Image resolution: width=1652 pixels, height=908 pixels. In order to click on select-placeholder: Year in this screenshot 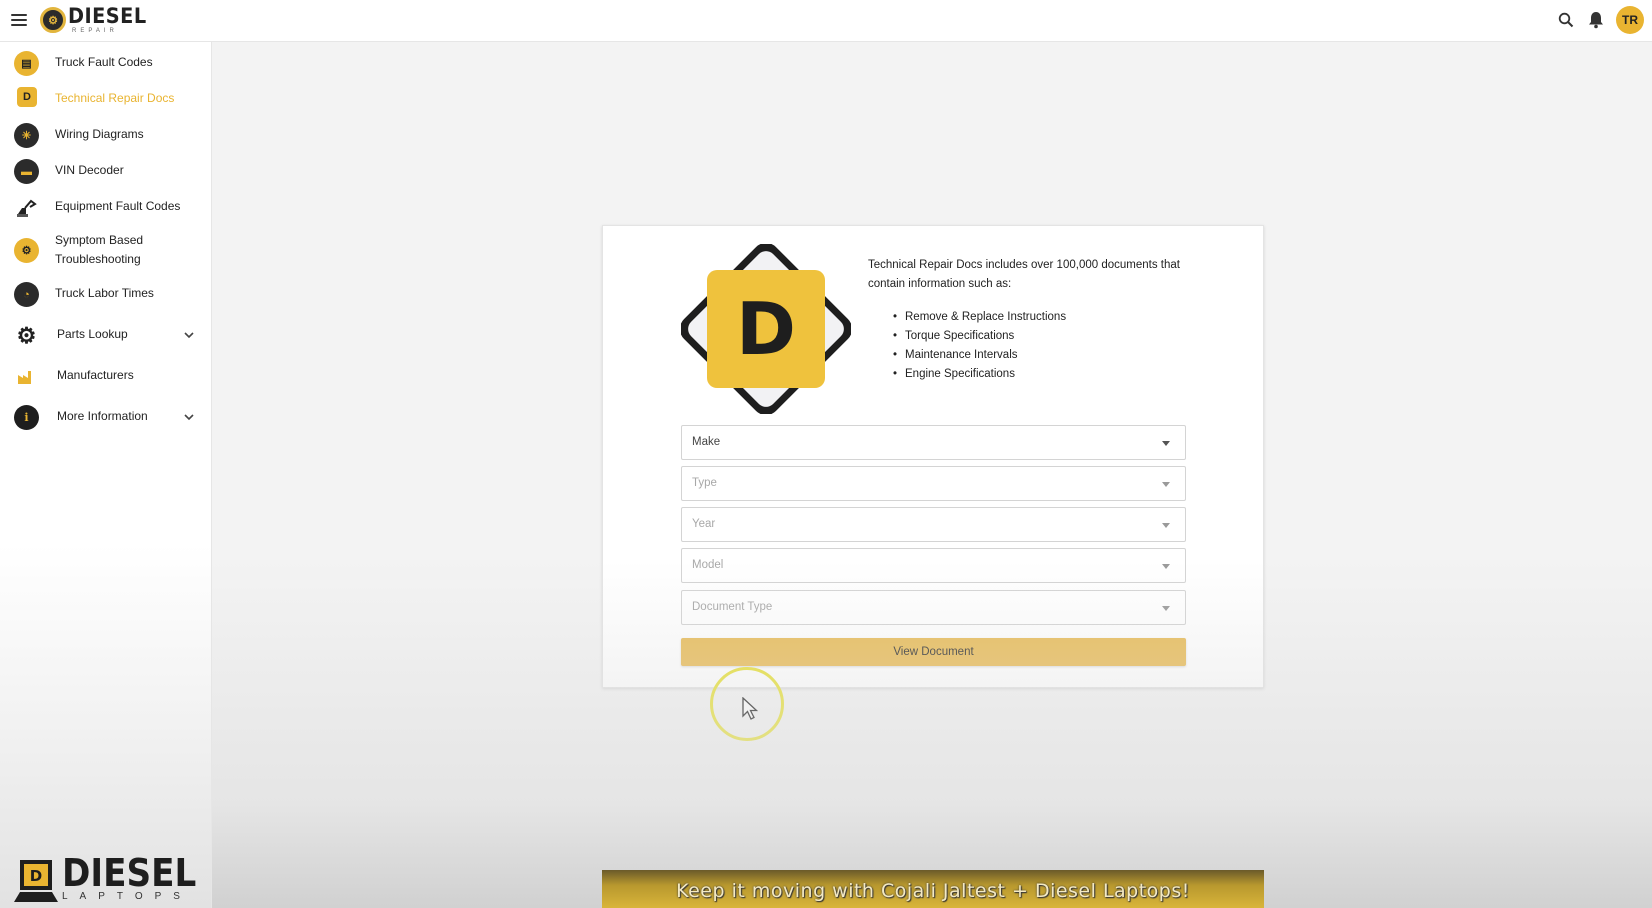, I will do `click(704, 524)`.